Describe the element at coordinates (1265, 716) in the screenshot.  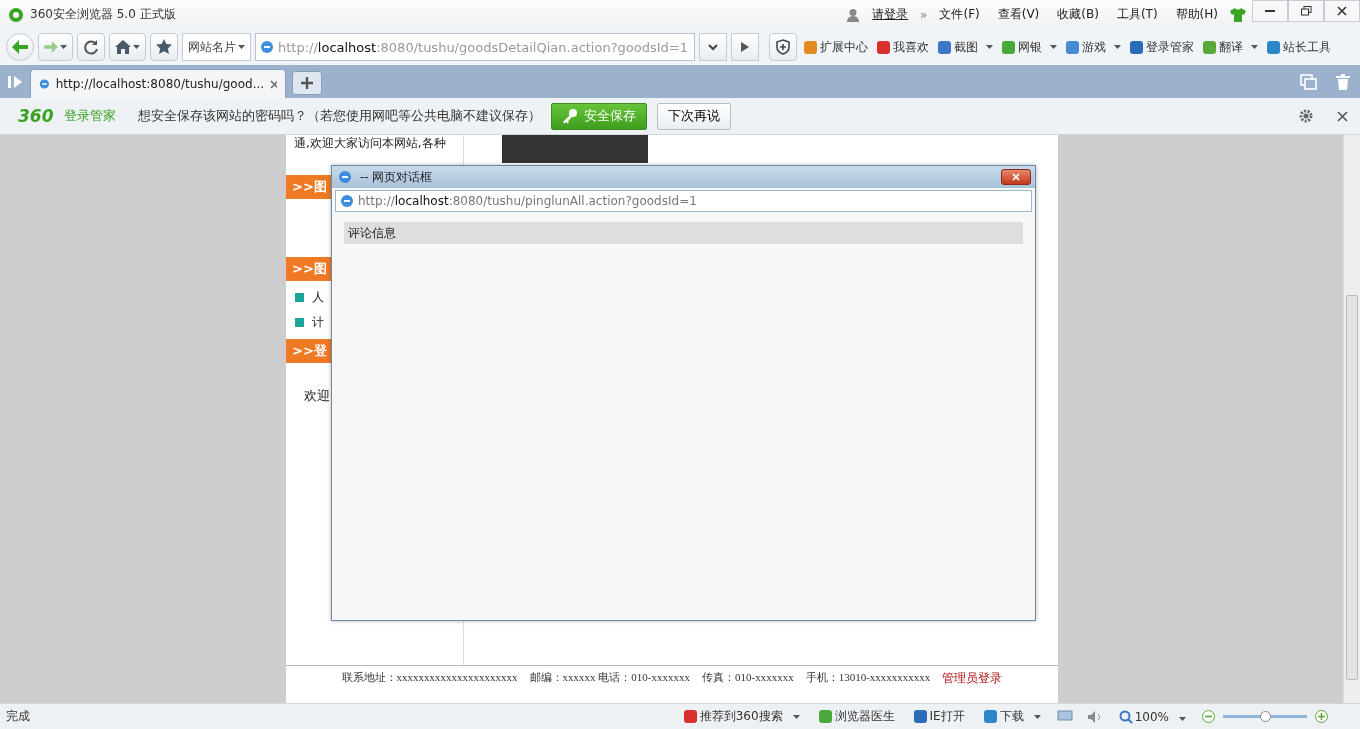
I see `slider-thumb` at that location.